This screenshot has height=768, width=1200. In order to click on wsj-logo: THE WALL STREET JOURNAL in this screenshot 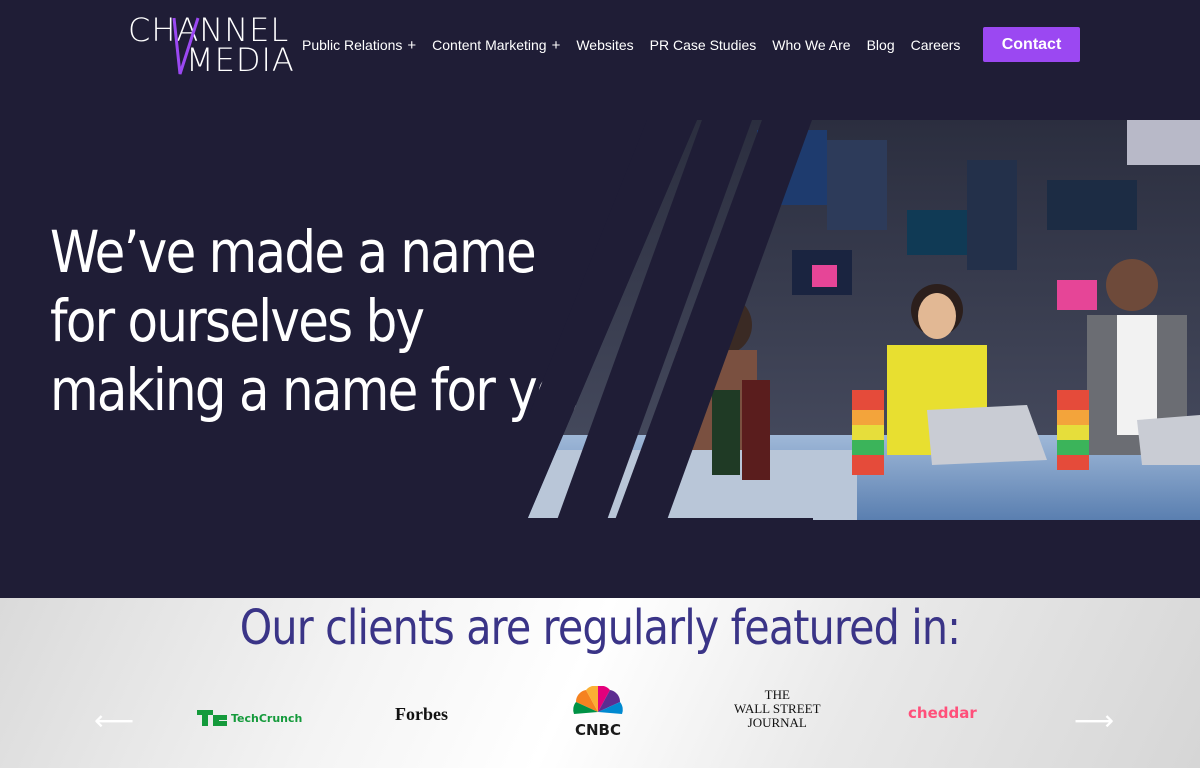, I will do `click(777, 709)`.